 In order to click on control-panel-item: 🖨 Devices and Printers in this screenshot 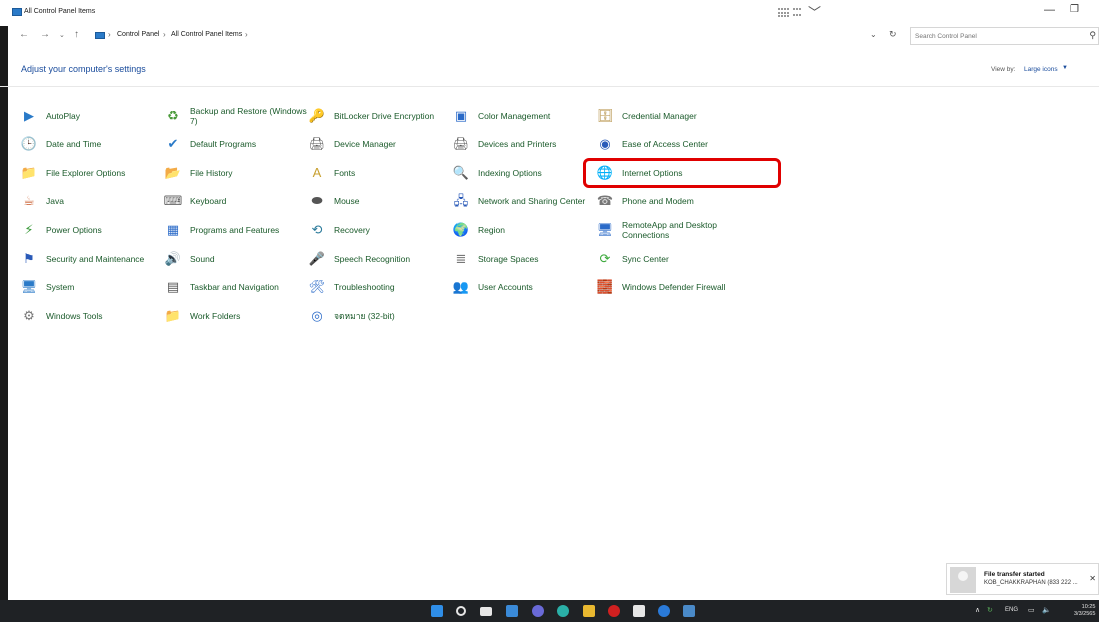, I will do `click(527, 144)`.